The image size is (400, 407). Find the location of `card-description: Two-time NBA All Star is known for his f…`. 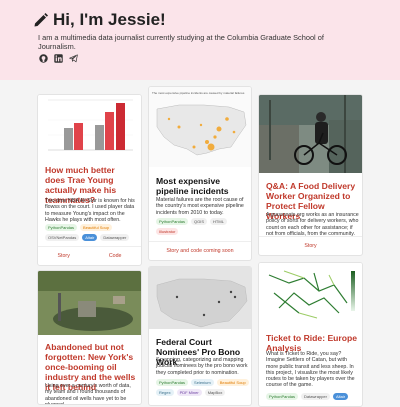

card-description: Two-time NBA All Star is known for his f… is located at coordinates (90, 210).